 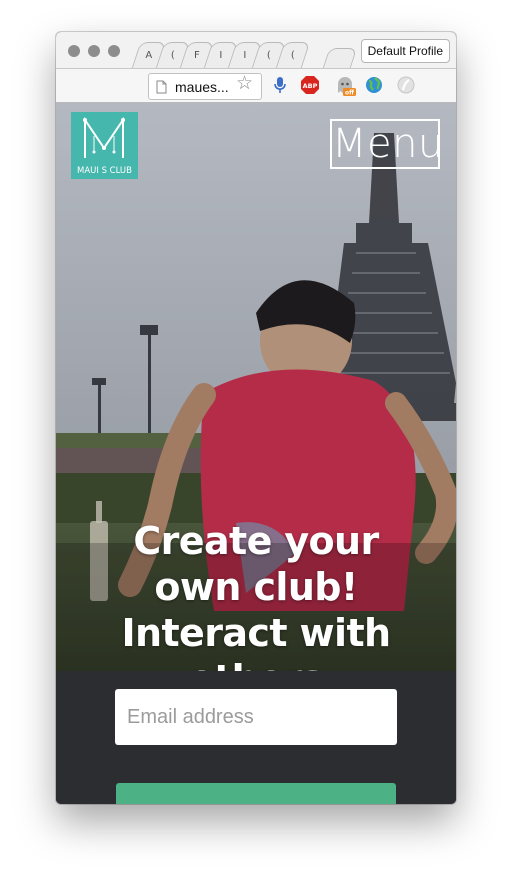 What do you see at coordinates (256, 86) in the screenshot?
I see `browser-toolbar: maues... ☆ ABP off` at bounding box center [256, 86].